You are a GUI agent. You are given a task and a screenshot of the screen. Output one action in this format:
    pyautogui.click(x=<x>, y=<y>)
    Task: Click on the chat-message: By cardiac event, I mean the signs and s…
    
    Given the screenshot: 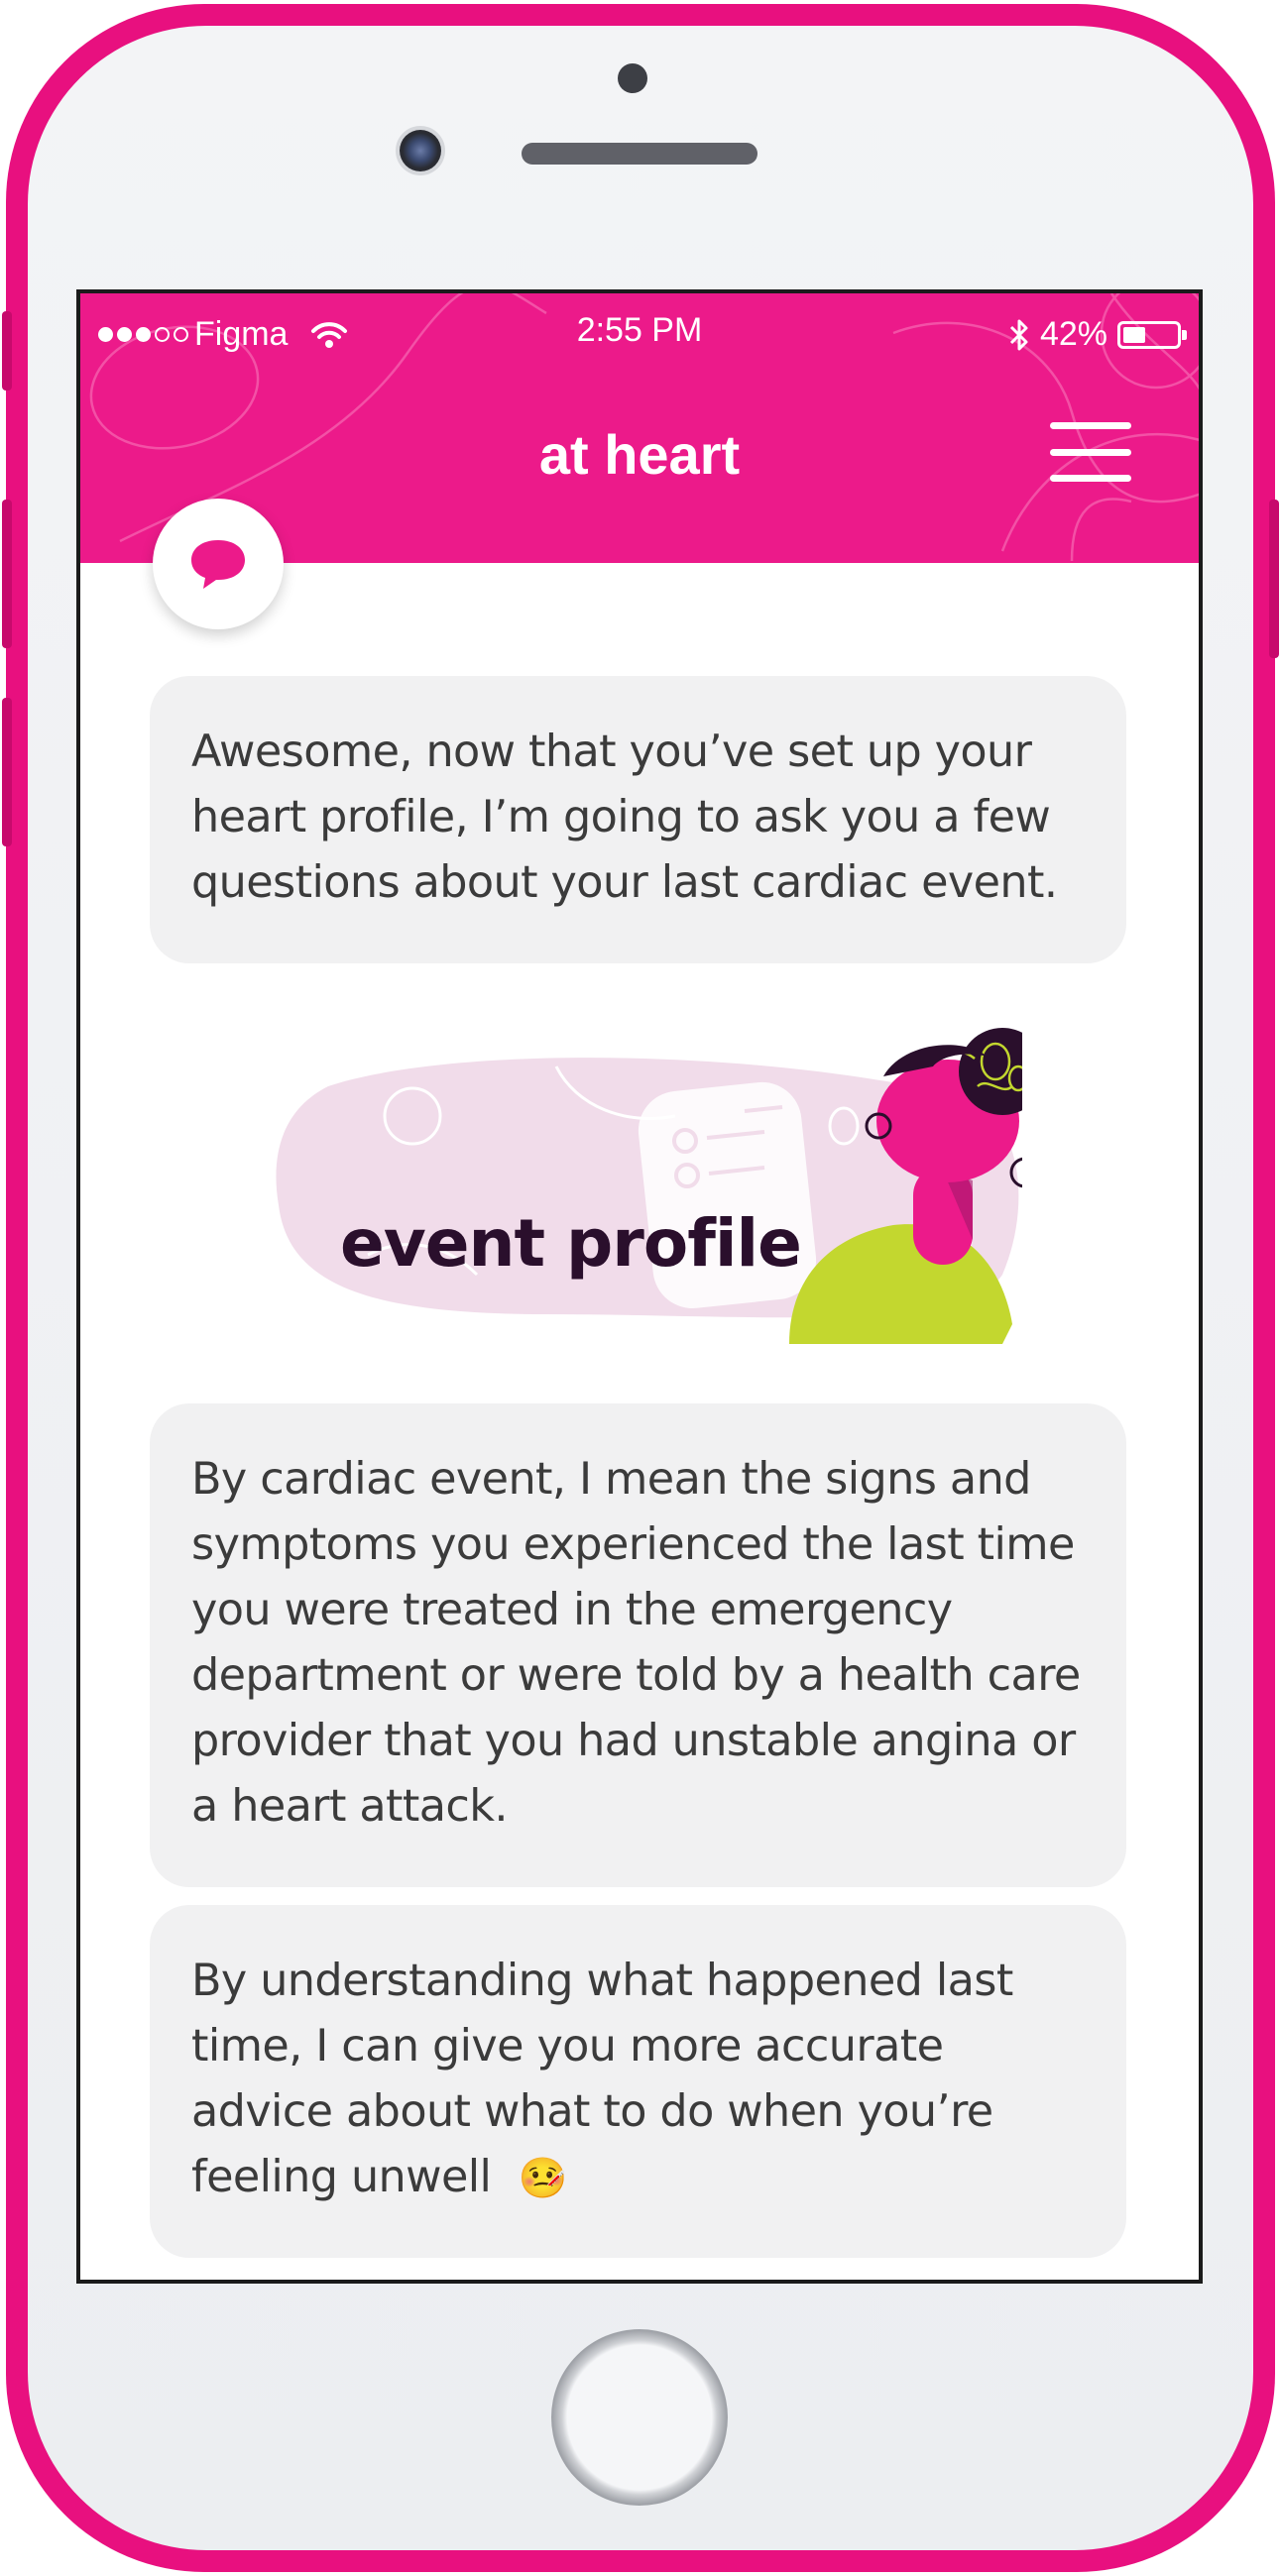 What is the action you would take?
    pyautogui.click(x=638, y=1645)
    